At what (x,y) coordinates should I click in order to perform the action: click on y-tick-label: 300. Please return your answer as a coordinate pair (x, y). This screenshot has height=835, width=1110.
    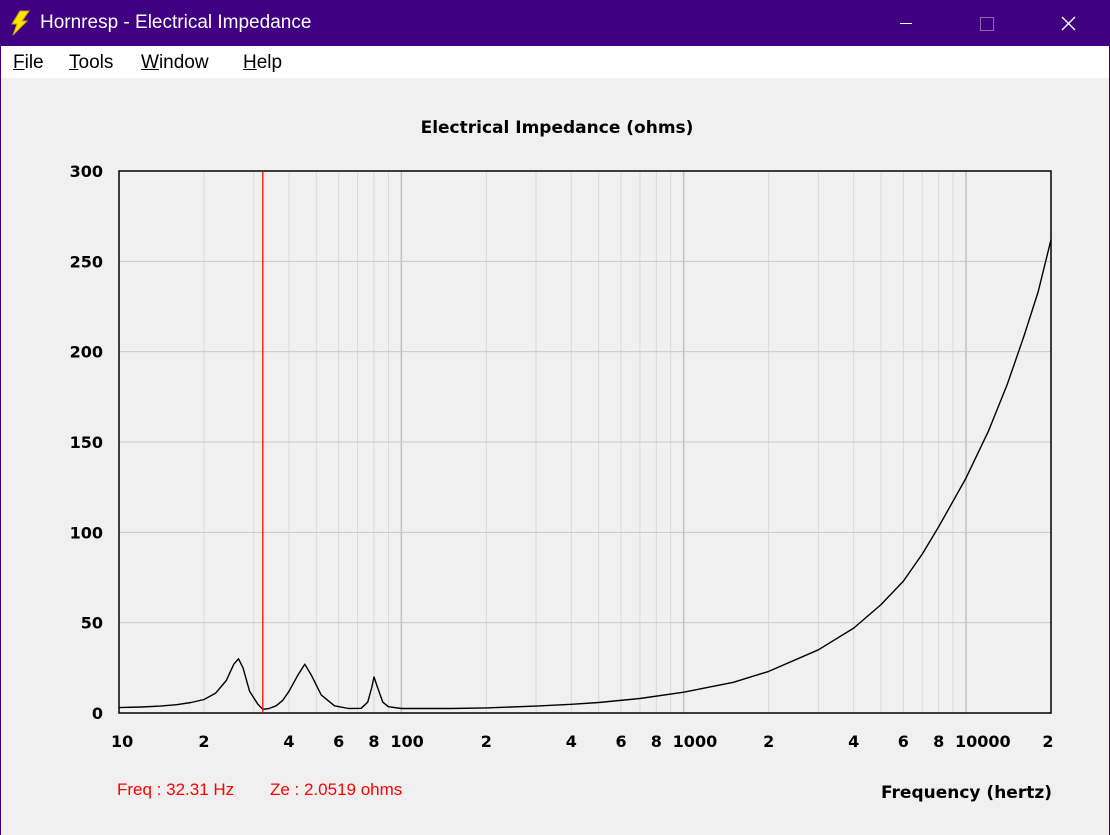
    Looking at the image, I should click on (86, 171).